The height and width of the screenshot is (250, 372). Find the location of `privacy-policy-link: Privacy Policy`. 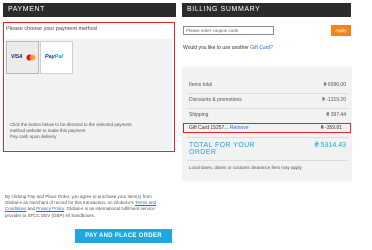

privacy-policy-link: Privacy Policy is located at coordinates (50, 208).